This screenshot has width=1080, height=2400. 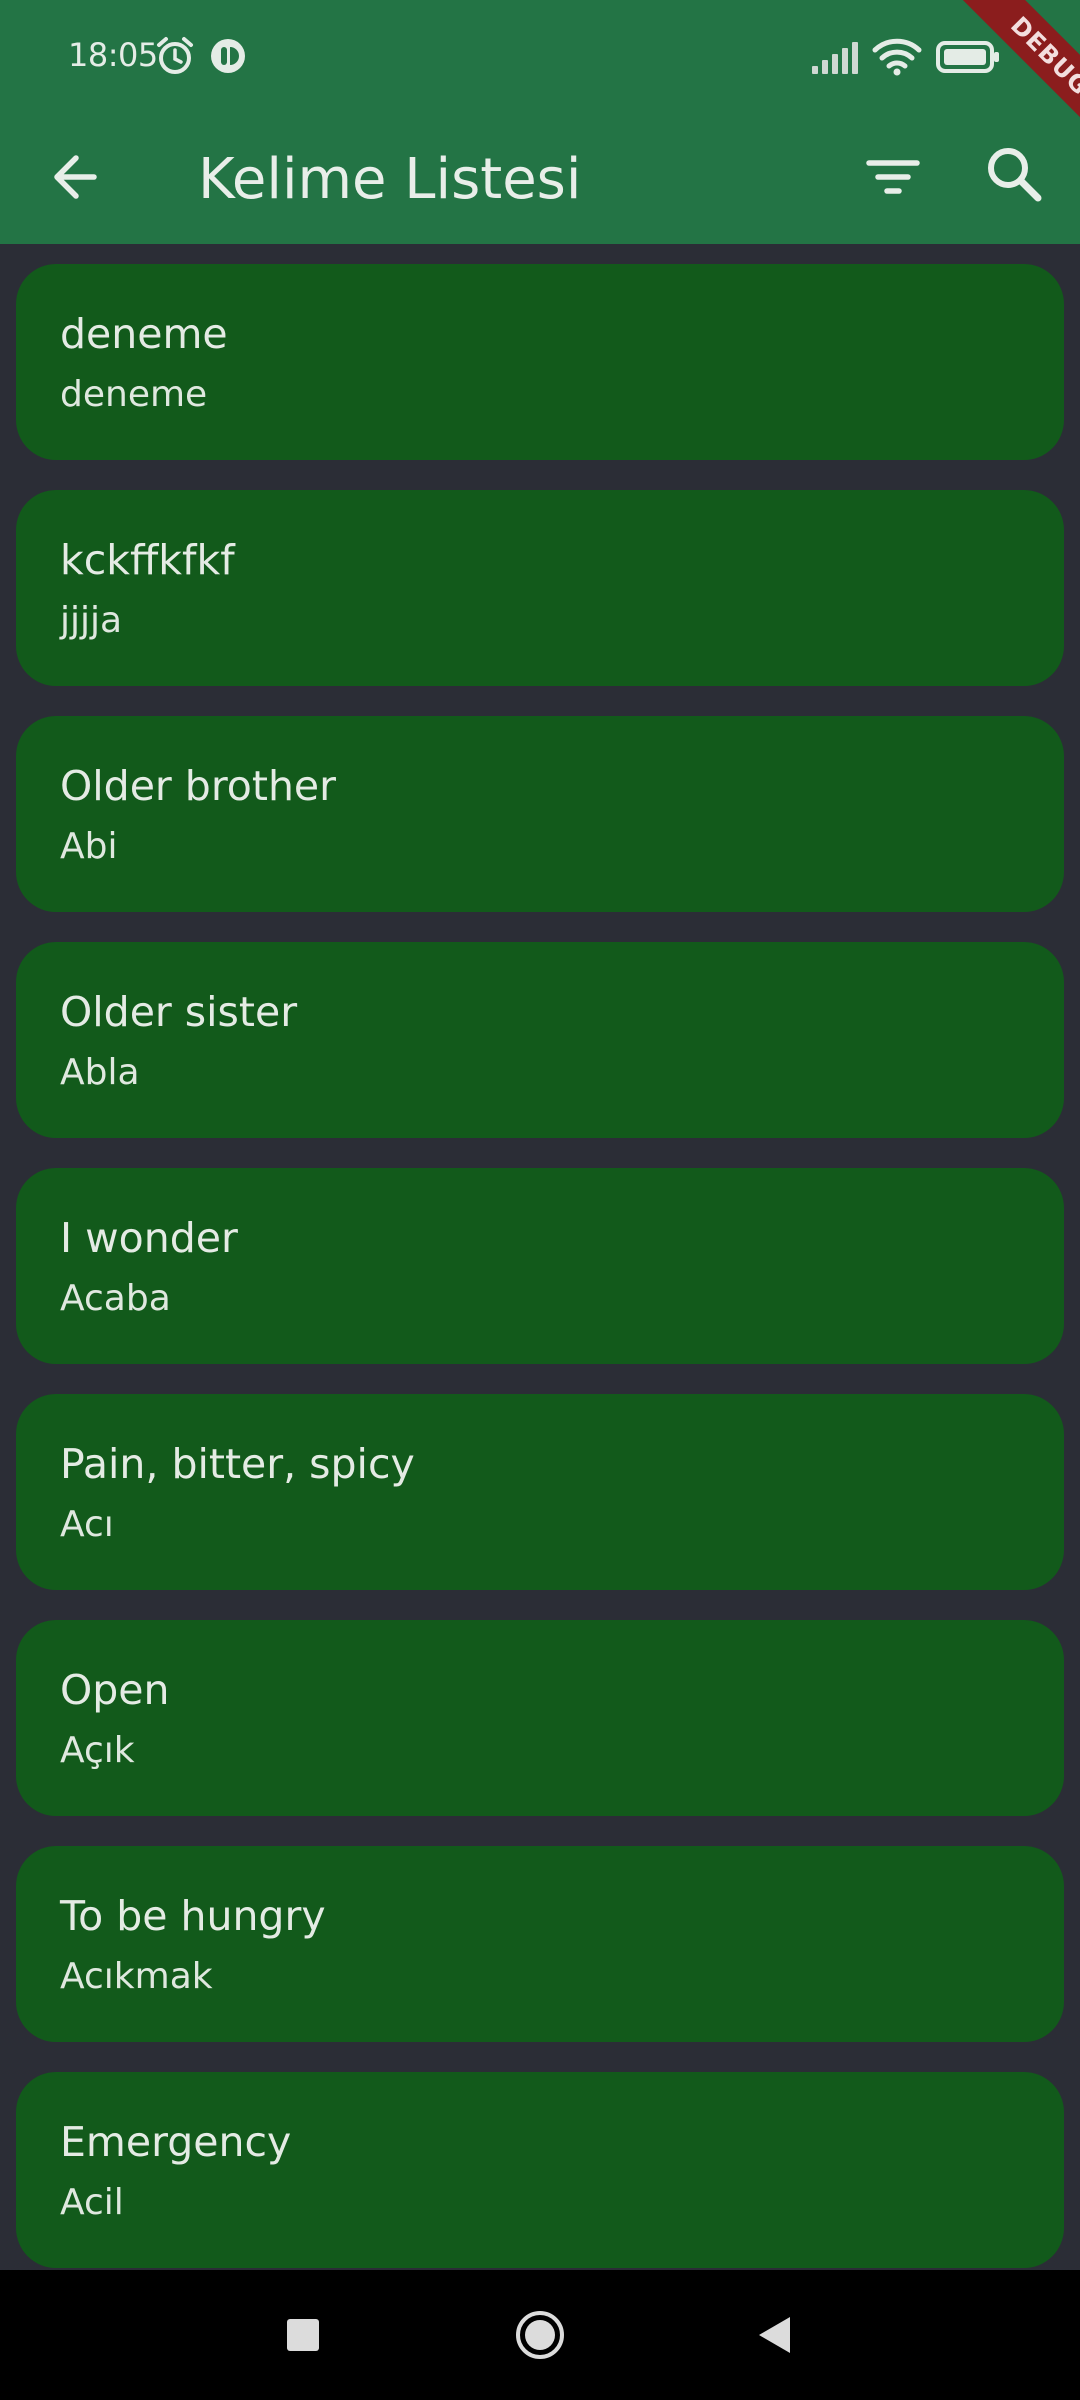 What do you see at coordinates (149, 1238) in the screenshot?
I see `word-text: I wonder` at bounding box center [149, 1238].